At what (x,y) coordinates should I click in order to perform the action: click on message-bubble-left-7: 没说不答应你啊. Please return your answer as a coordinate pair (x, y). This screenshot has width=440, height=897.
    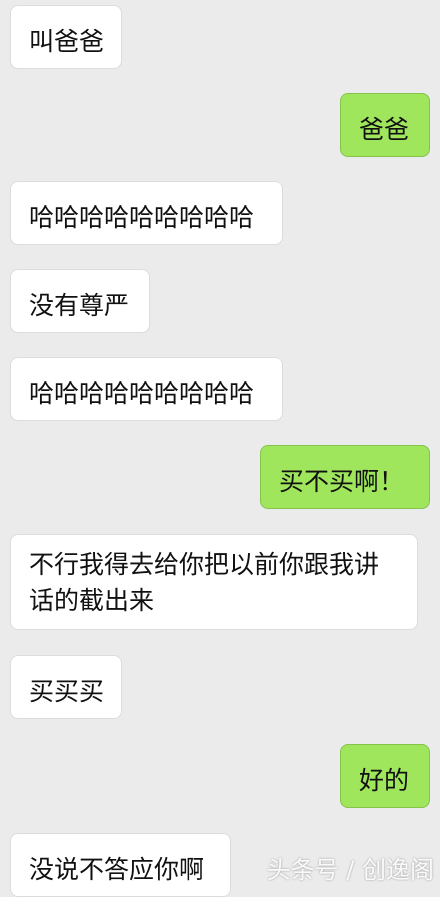
    Looking at the image, I should click on (120, 865).